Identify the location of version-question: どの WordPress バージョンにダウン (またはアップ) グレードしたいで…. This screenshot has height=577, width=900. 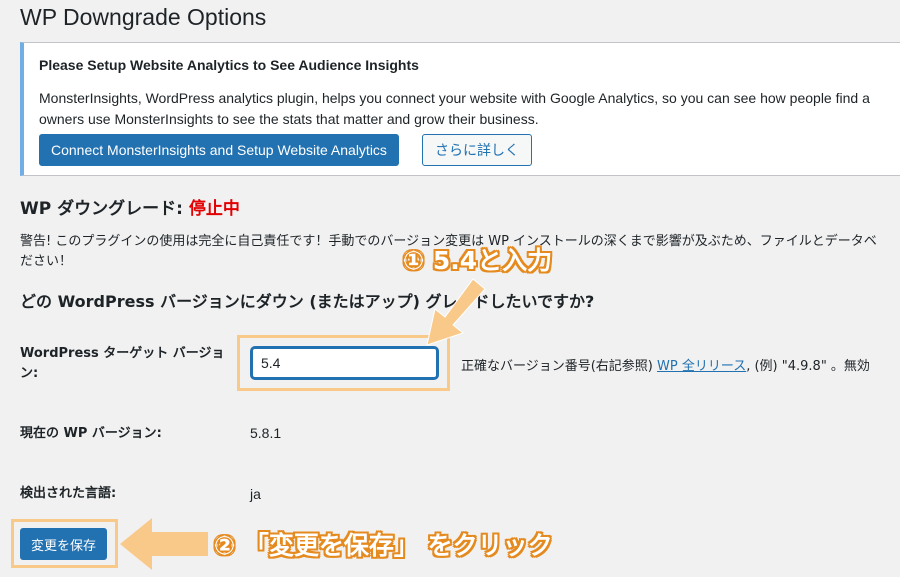
(307, 301).